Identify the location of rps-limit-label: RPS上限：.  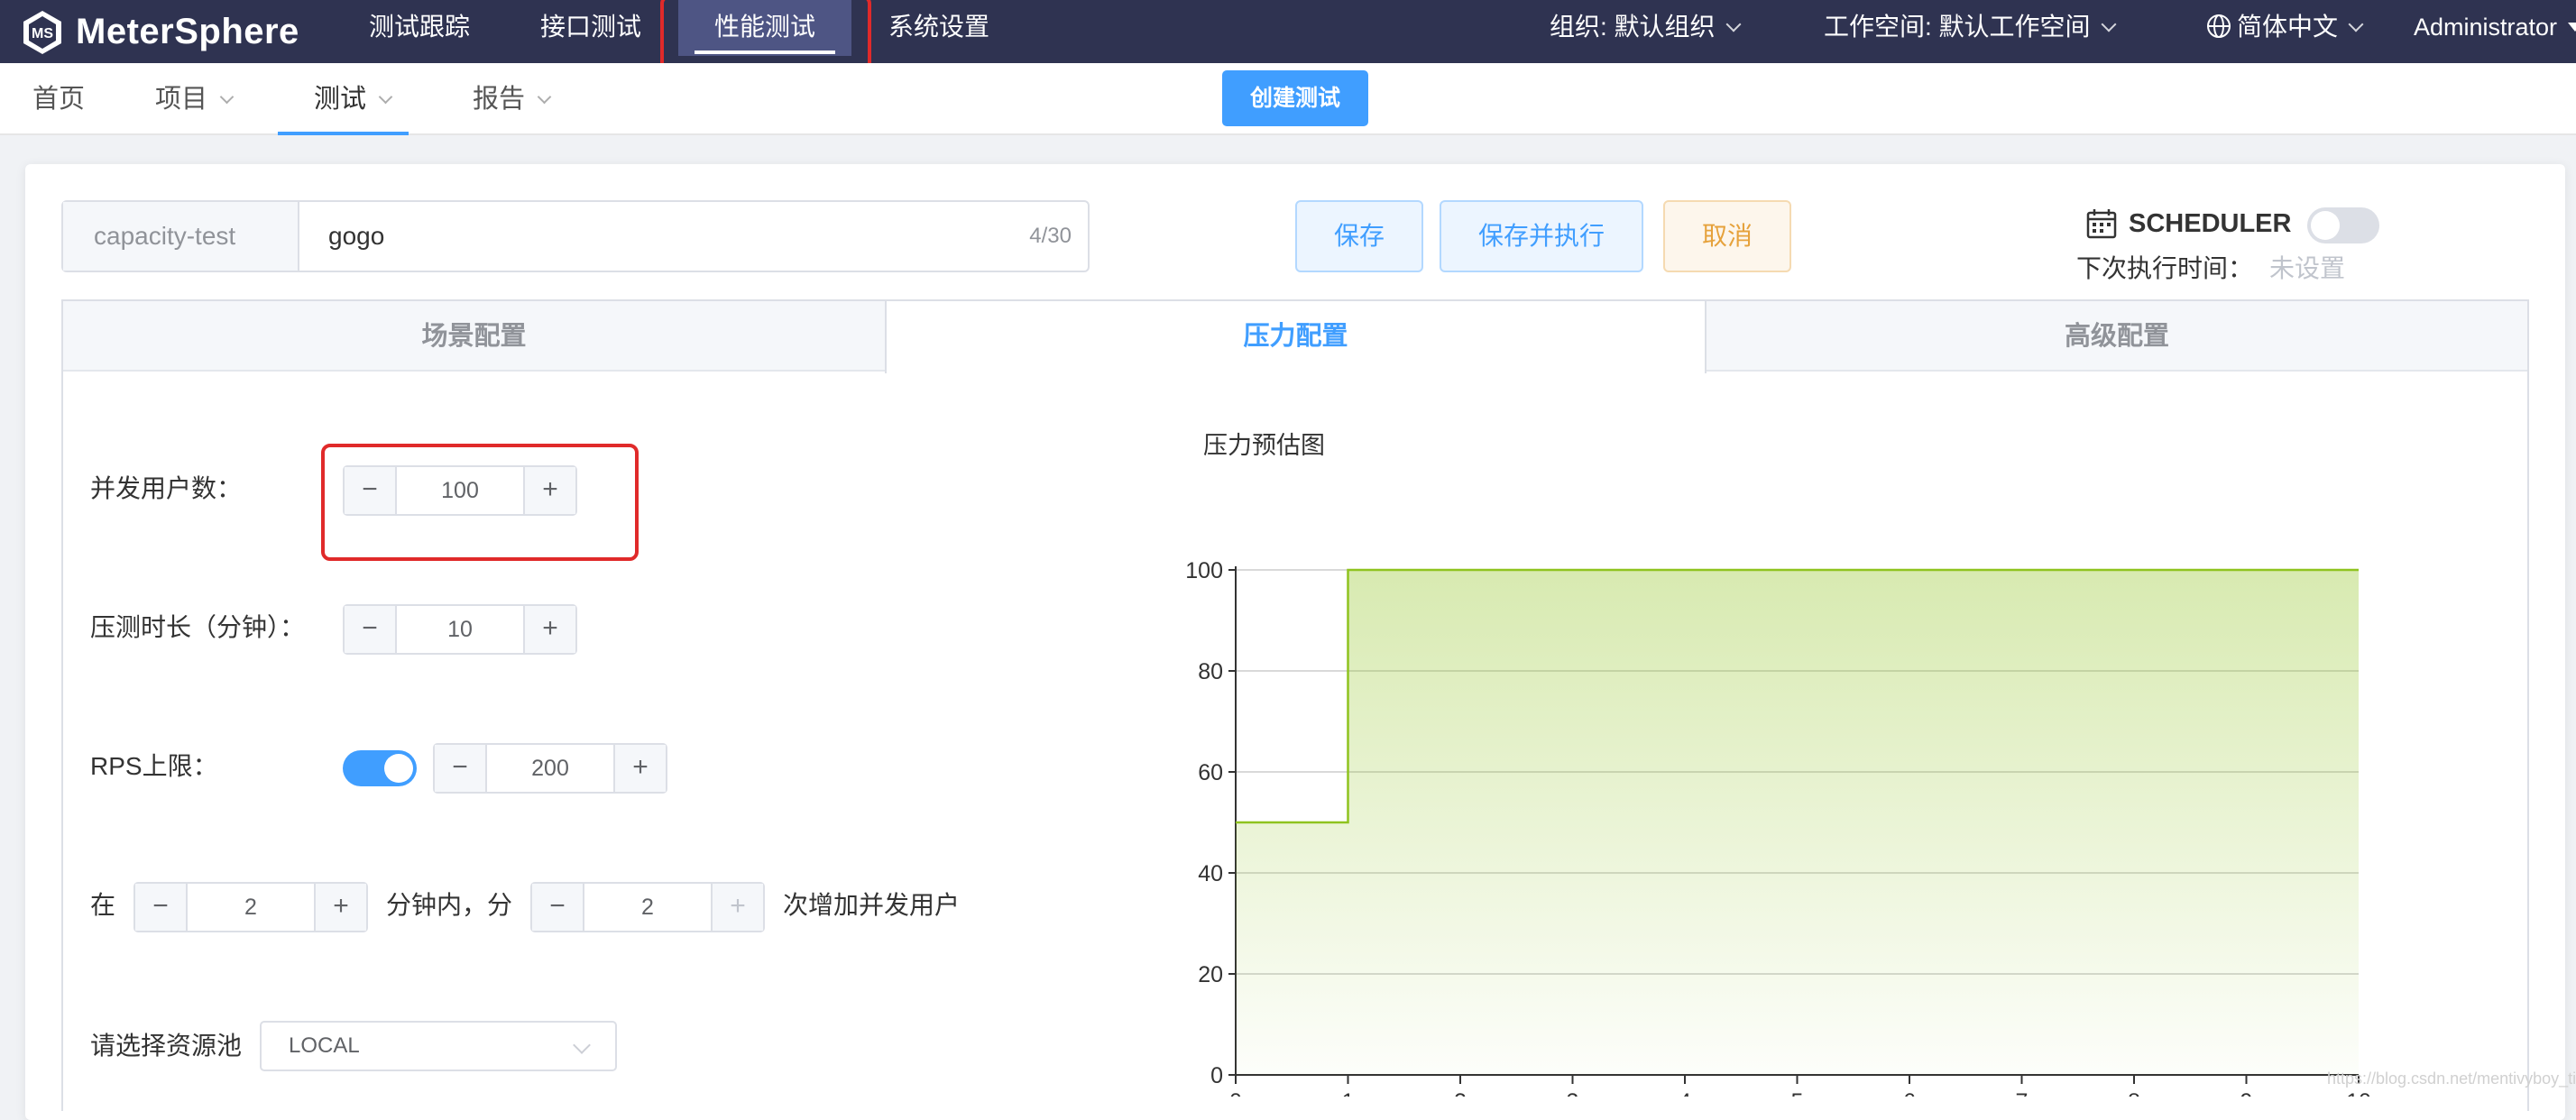
(154, 767).